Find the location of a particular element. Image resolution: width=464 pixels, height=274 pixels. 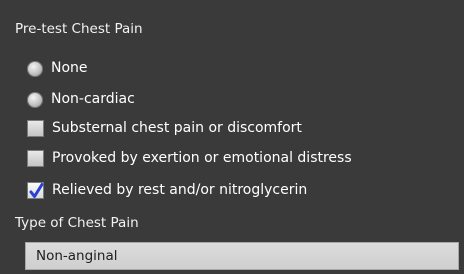

type-of-chest-pain-value: Non-anginal is located at coordinates (77, 256).